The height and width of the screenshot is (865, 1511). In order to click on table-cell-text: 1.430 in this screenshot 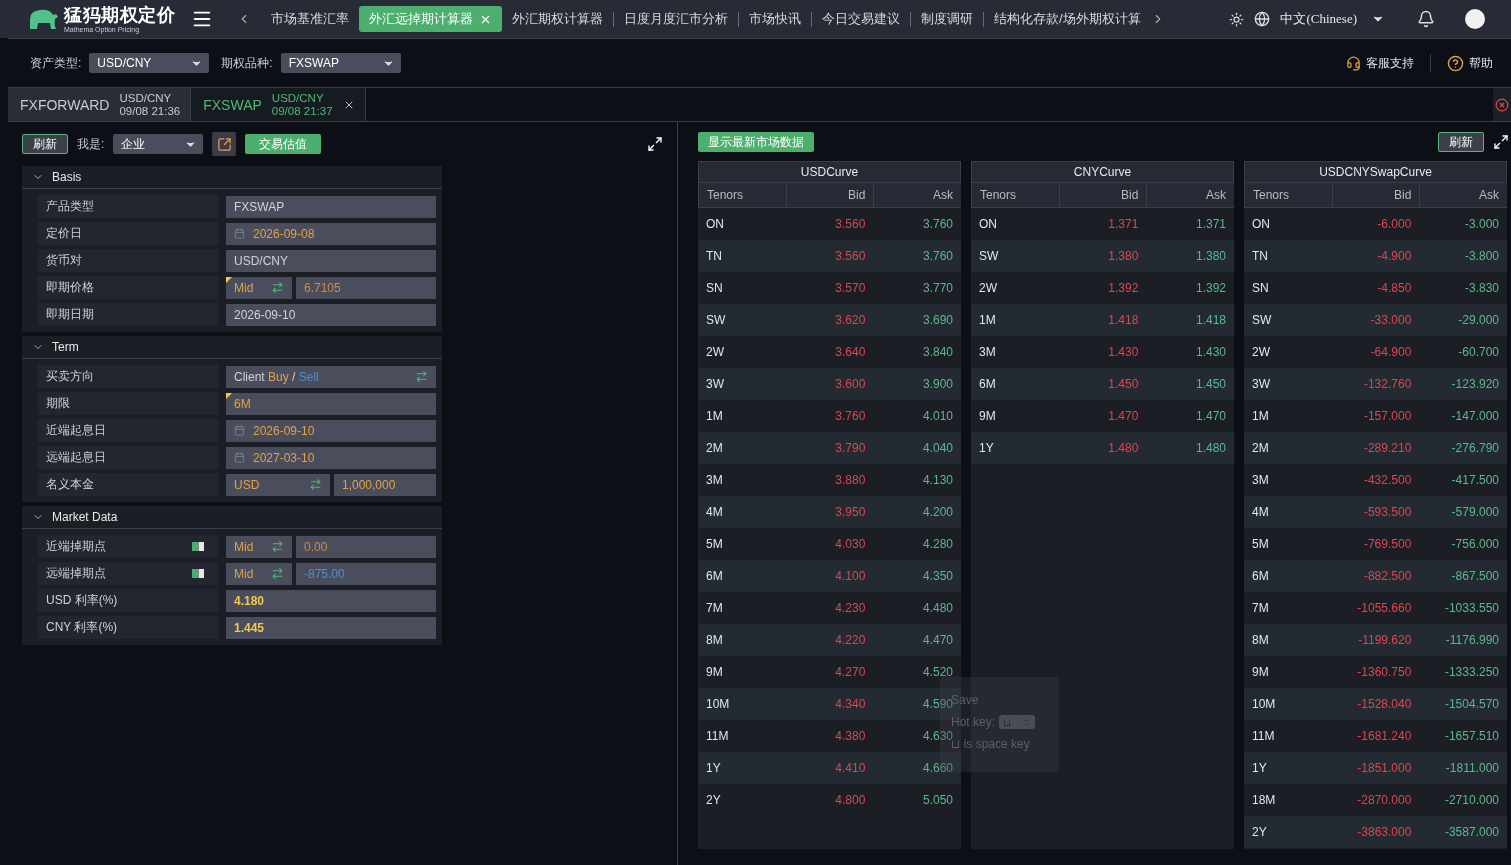, I will do `click(1123, 352)`.